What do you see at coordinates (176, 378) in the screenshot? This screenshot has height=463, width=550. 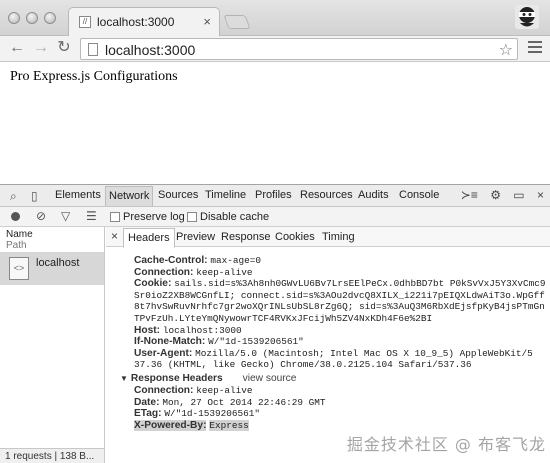 I see `response-headers-title: Response Headers` at bounding box center [176, 378].